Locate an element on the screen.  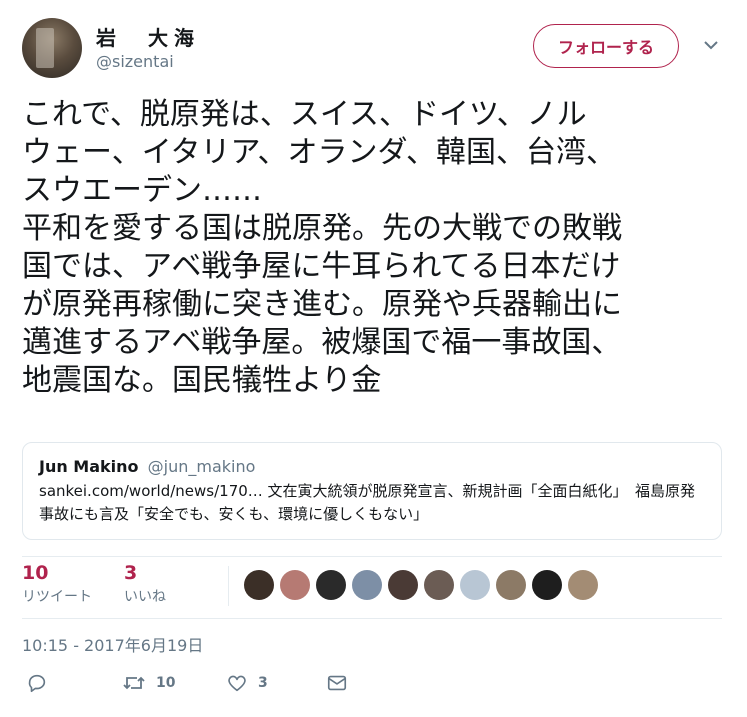
mail-icon is located at coordinates (337, 683).